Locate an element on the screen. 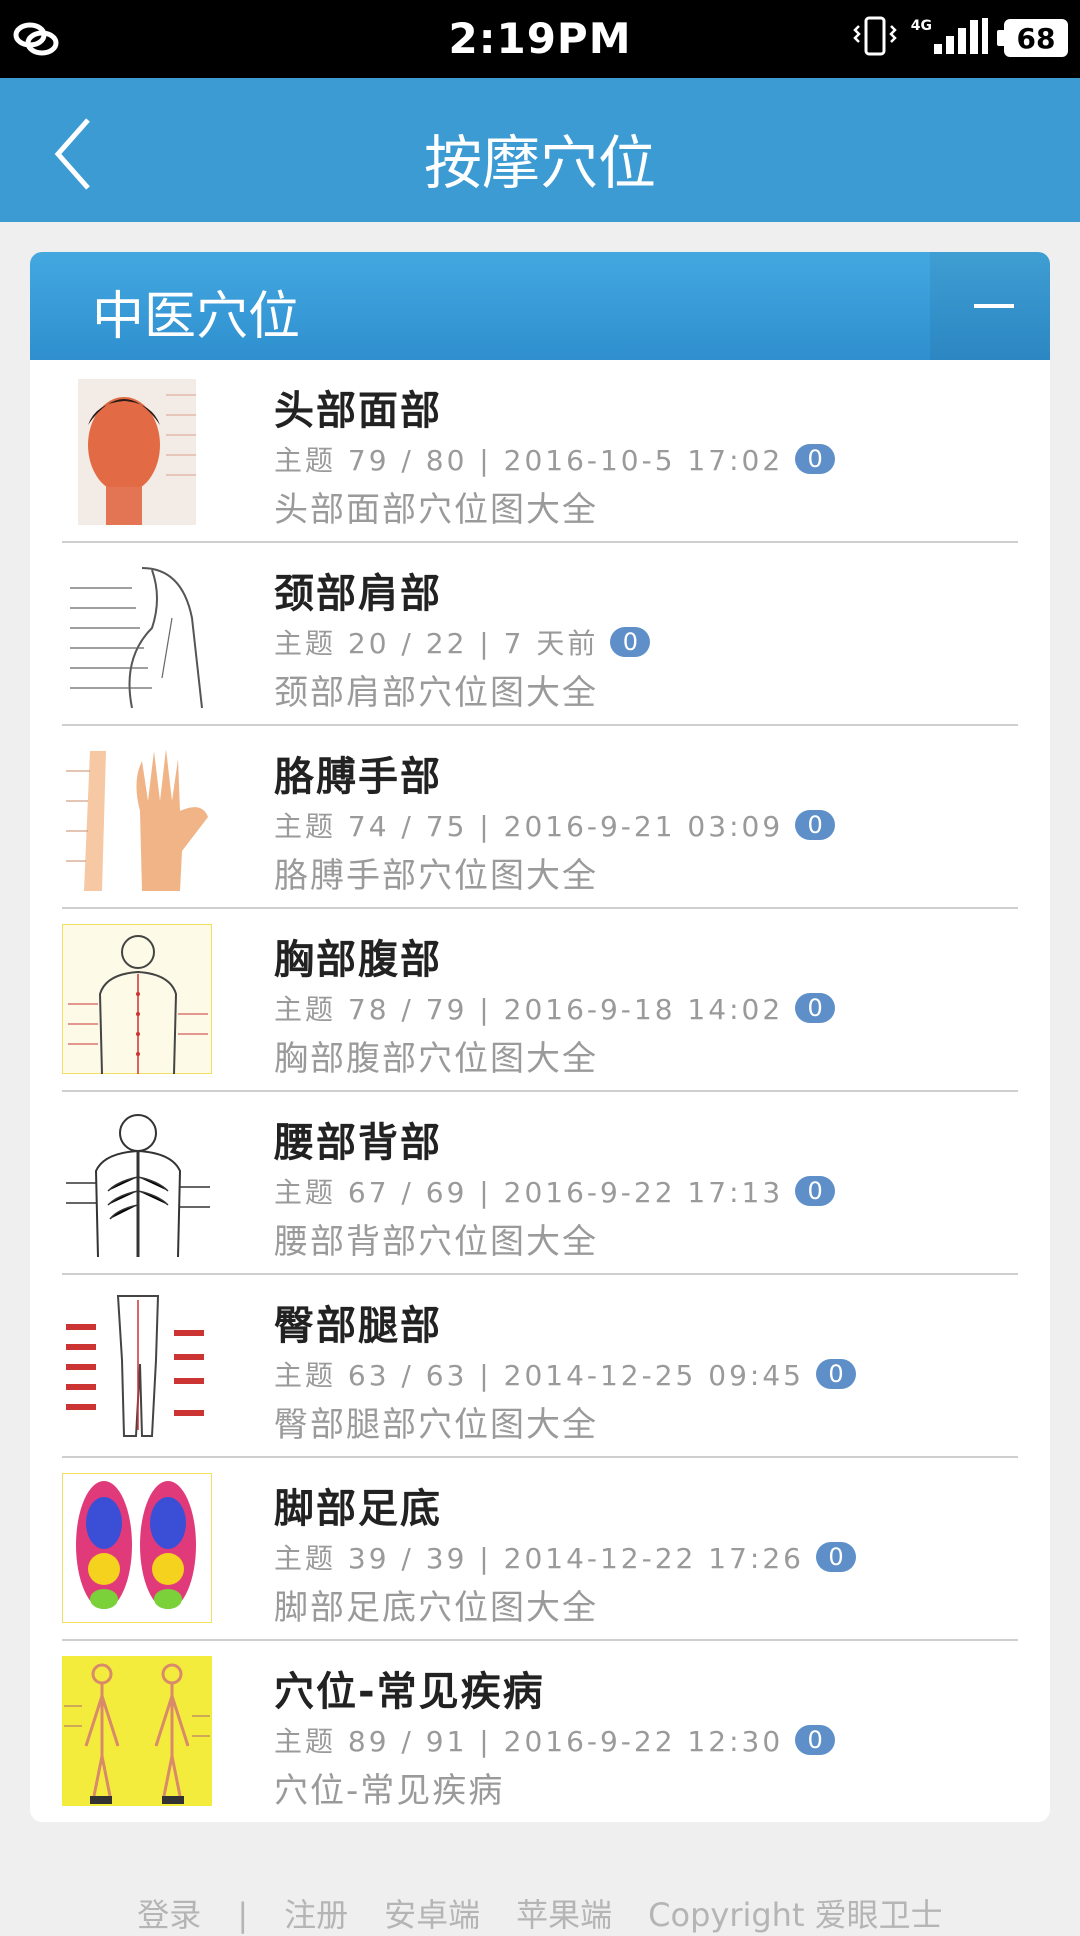 This screenshot has width=1080, height=1936. item-title: 颈部肩部 is located at coordinates (358, 594).